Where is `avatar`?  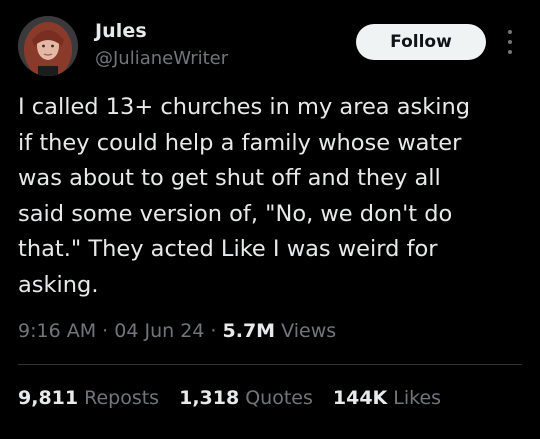 avatar is located at coordinates (48, 46).